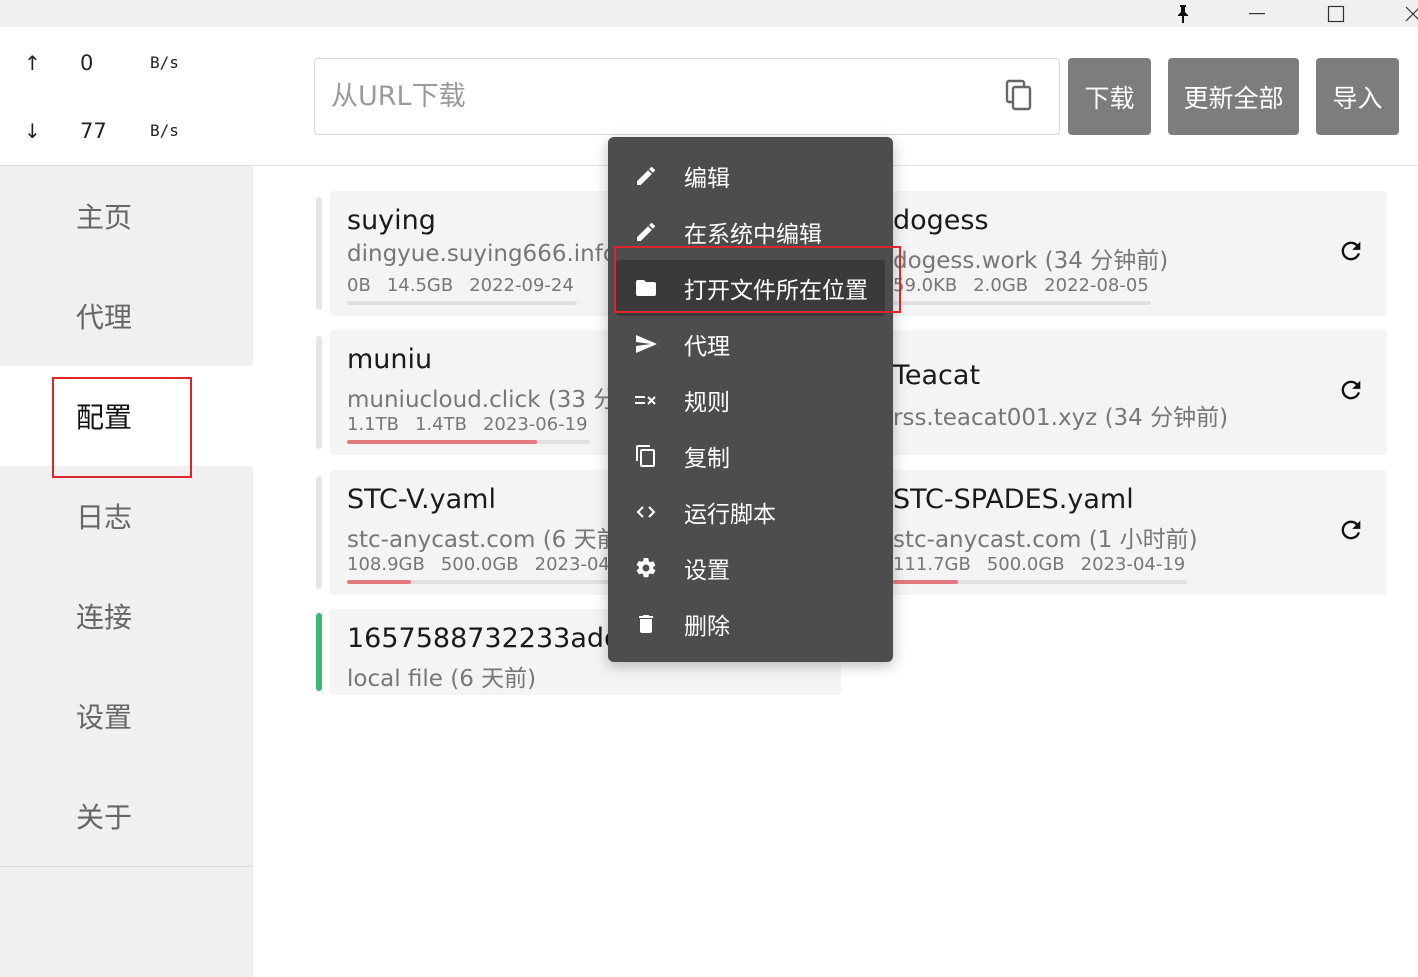  Describe the element at coordinates (521, 285) in the screenshot. I see `profile-expire: 2022-09-24` at that location.